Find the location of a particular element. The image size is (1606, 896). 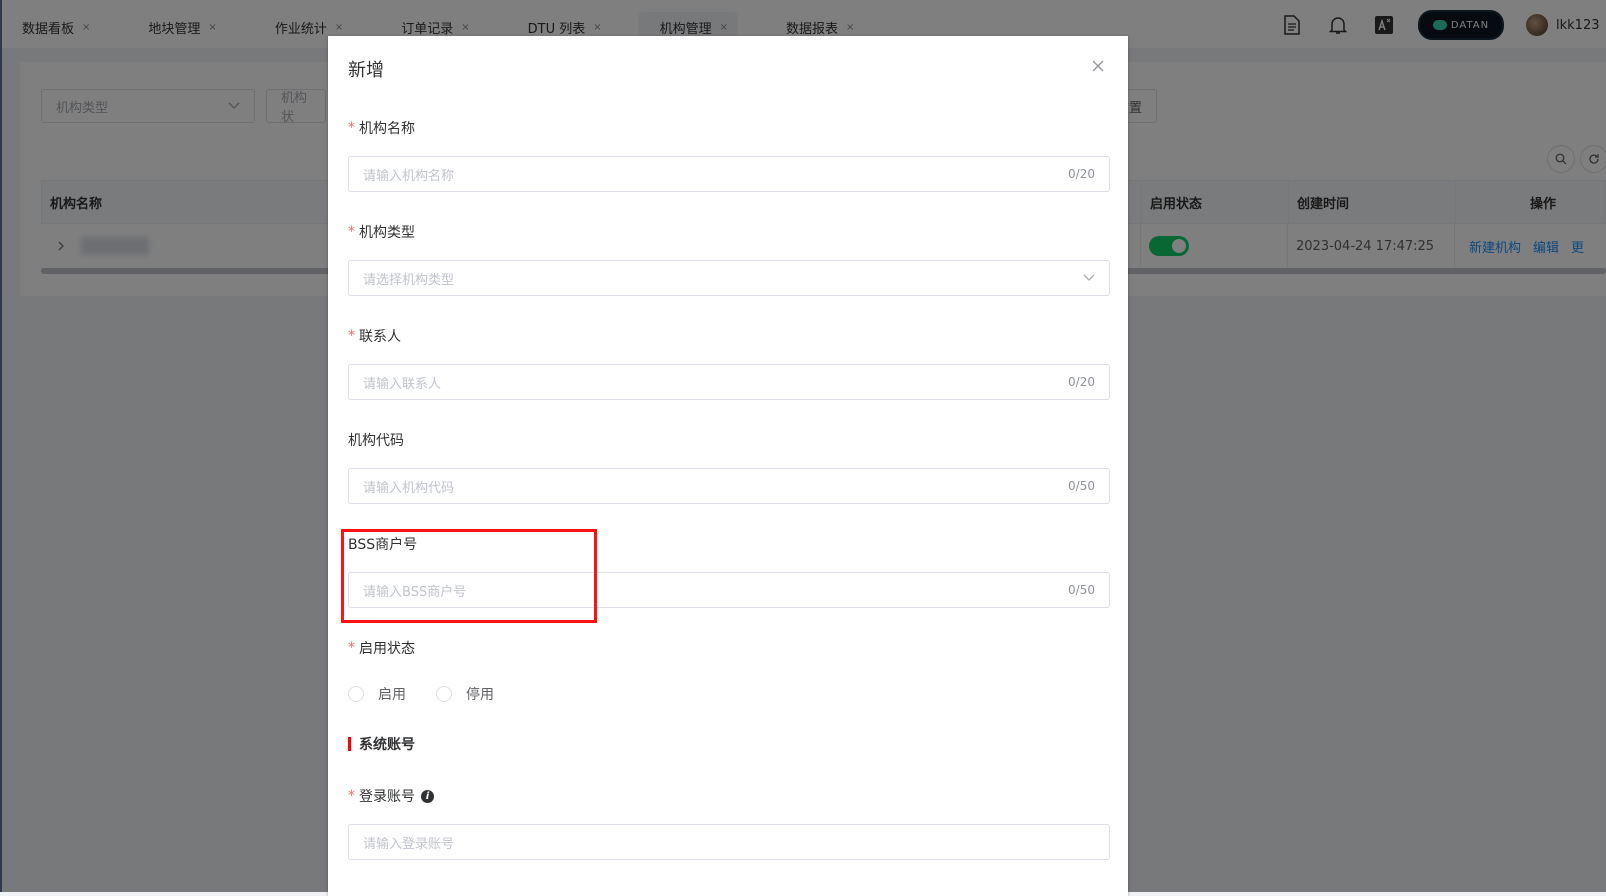

annotation-highlight-box is located at coordinates (469, 576).